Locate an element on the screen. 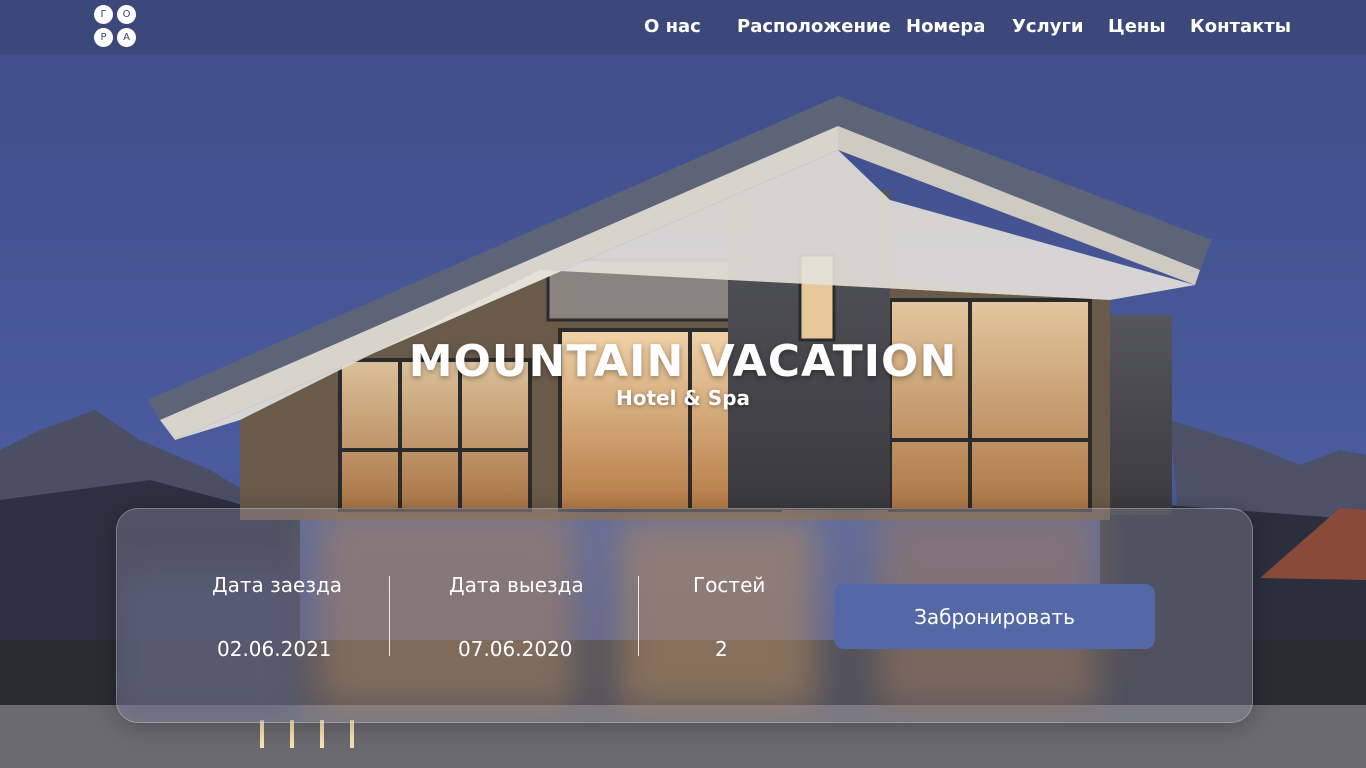 This screenshot has height=768, width=1366. hero-subtitle: Hotel & Spa is located at coordinates (683, 398).